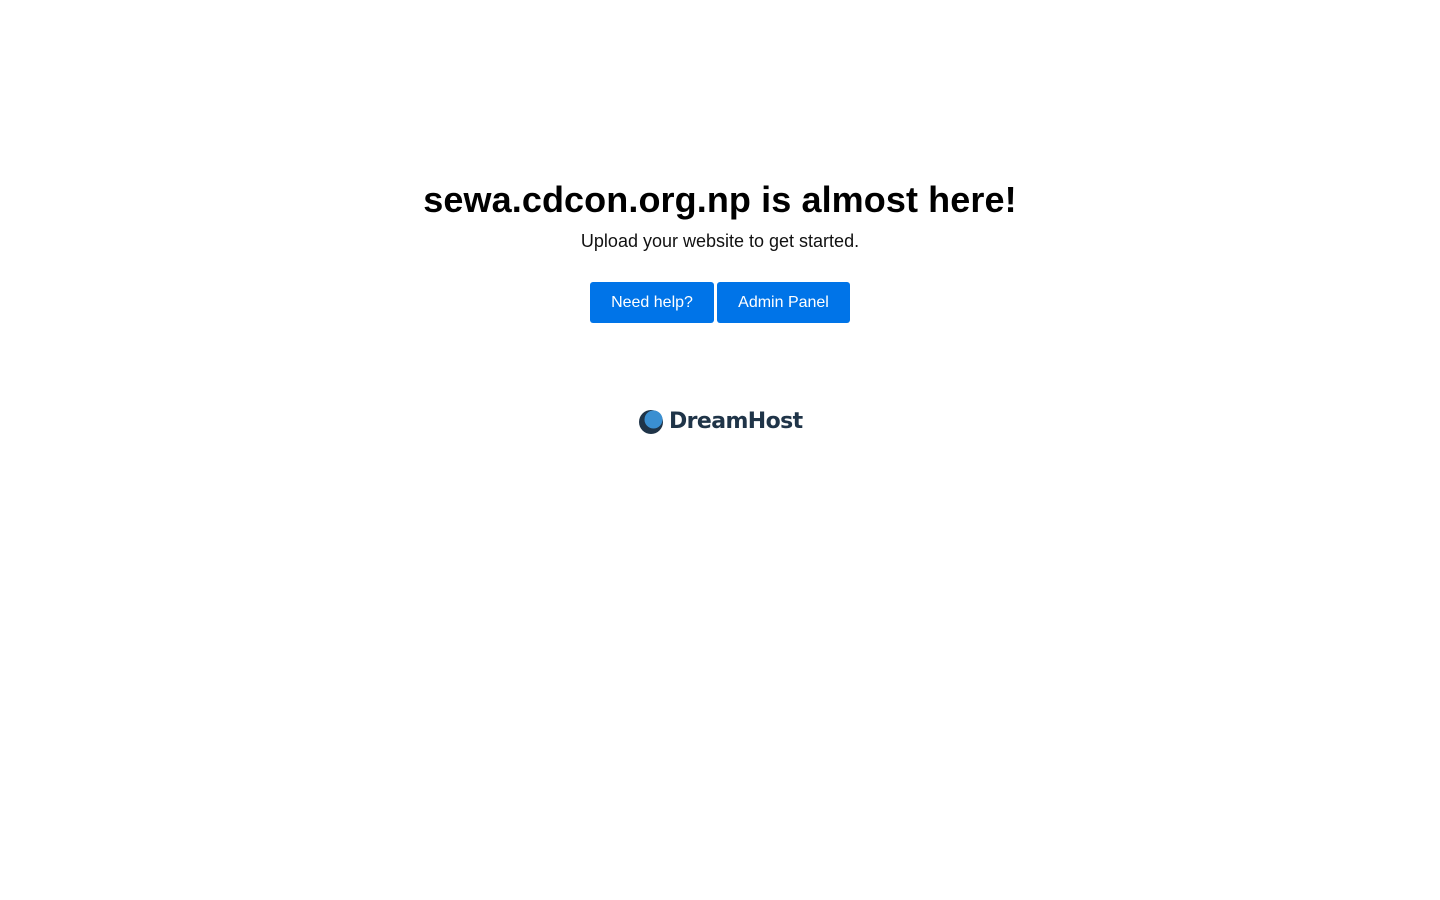 The image size is (1440, 900). I want to click on button-group: Need help? Admin Panel, so click(720, 302).